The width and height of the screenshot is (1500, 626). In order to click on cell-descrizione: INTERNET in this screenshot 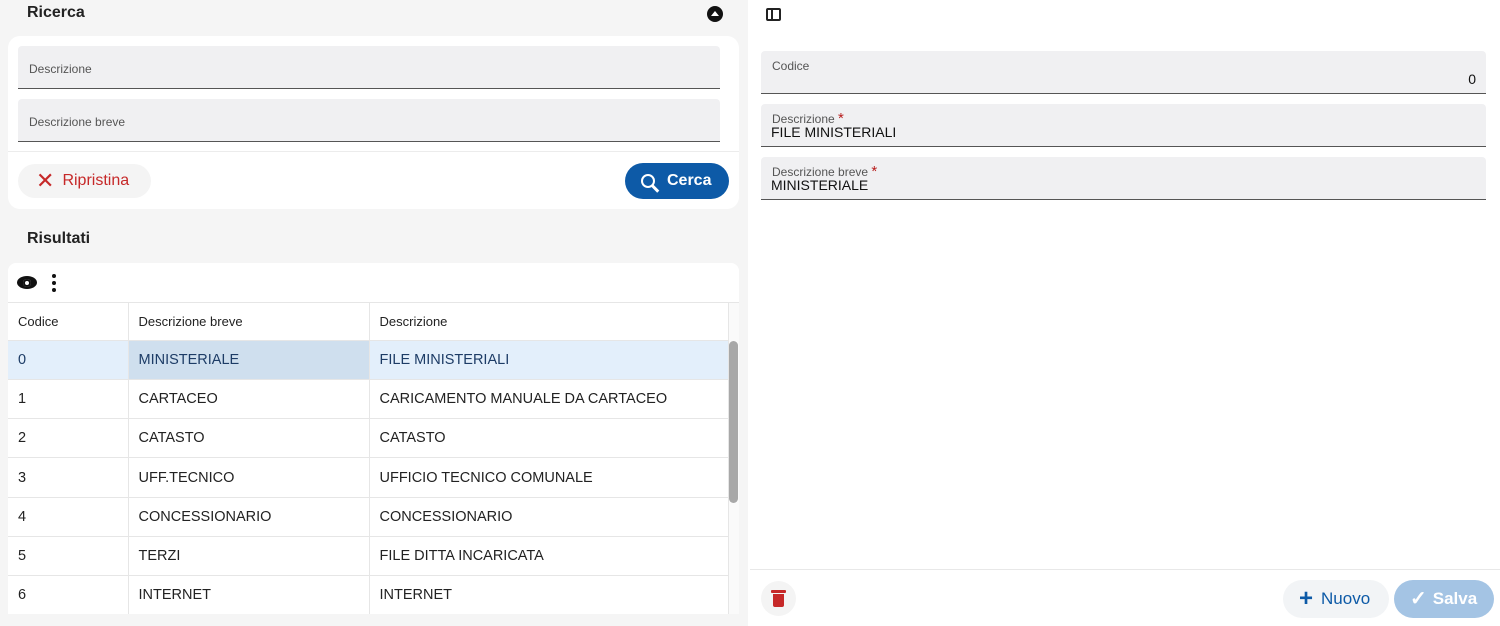, I will do `click(549, 594)`.